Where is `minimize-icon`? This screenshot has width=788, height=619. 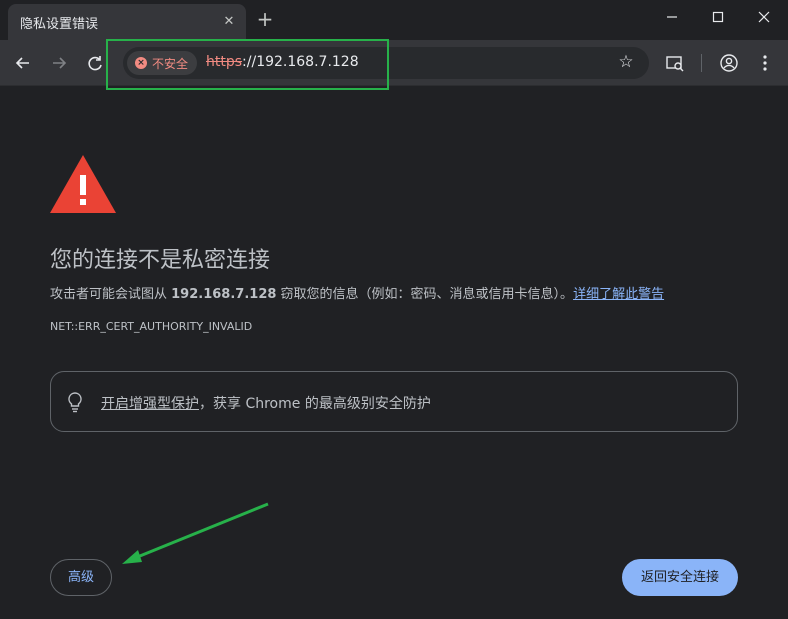 minimize-icon is located at coordinates (672, 17).